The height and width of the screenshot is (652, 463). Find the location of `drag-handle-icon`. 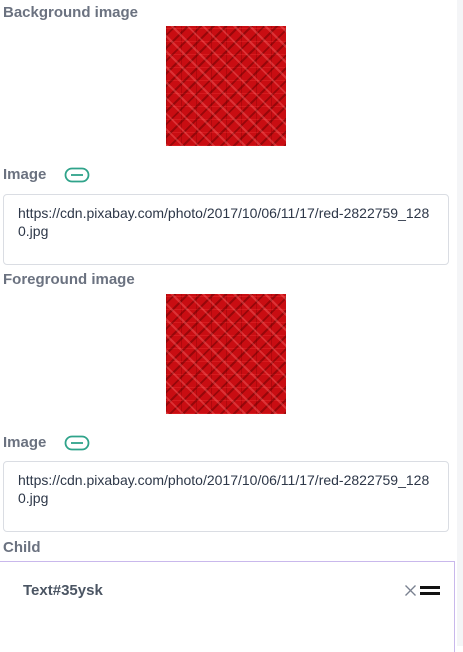

drag-handle-icon is located at coordinates (430, 591).